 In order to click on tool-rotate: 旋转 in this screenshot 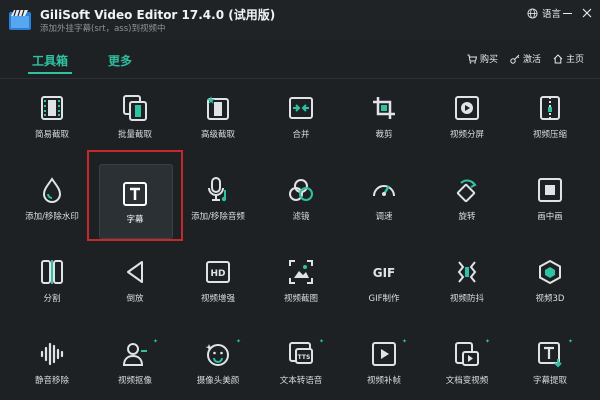, I will do `click(467, 206)`.